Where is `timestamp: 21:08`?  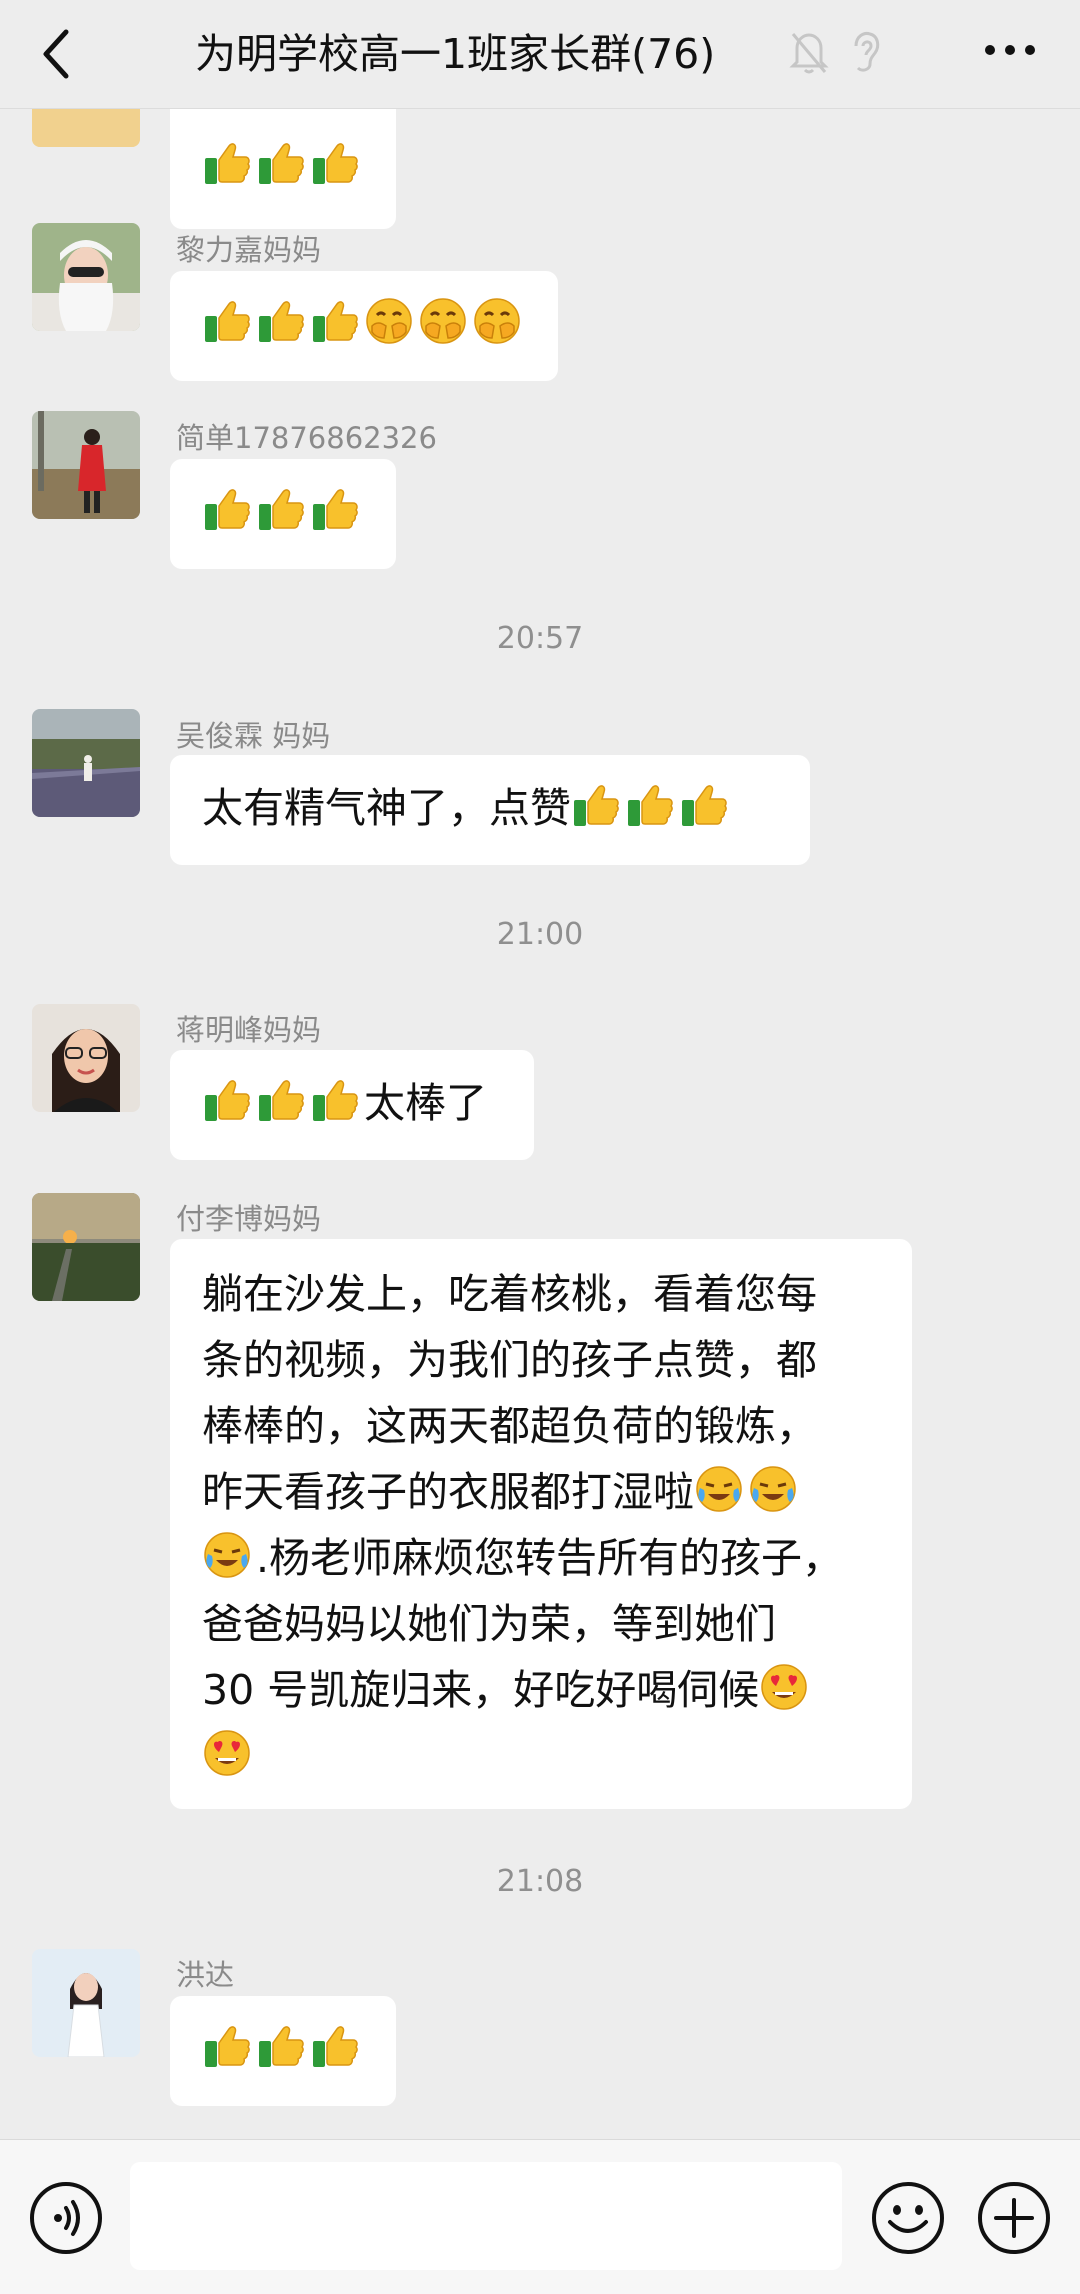 timestamp: 21:08 is located at coordinates (540, 1881).